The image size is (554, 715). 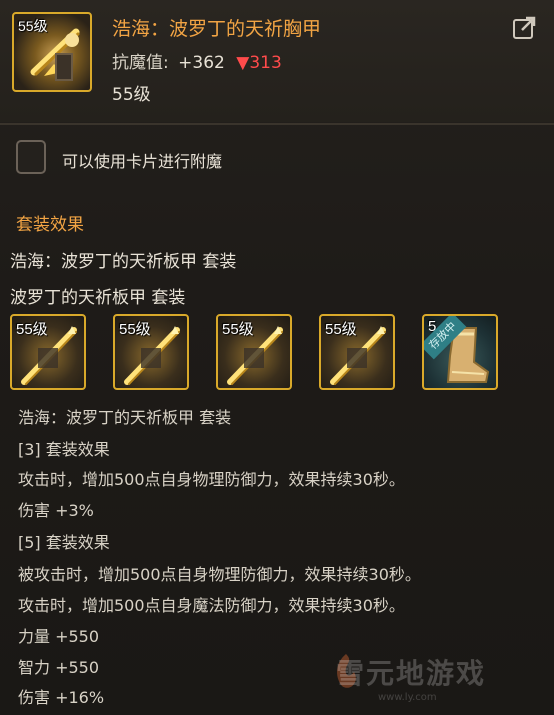 What do you see at coordinates (254, 352) in the screenshot?
I see `set-slot-3: 55级` at bounding box center [254, 352].